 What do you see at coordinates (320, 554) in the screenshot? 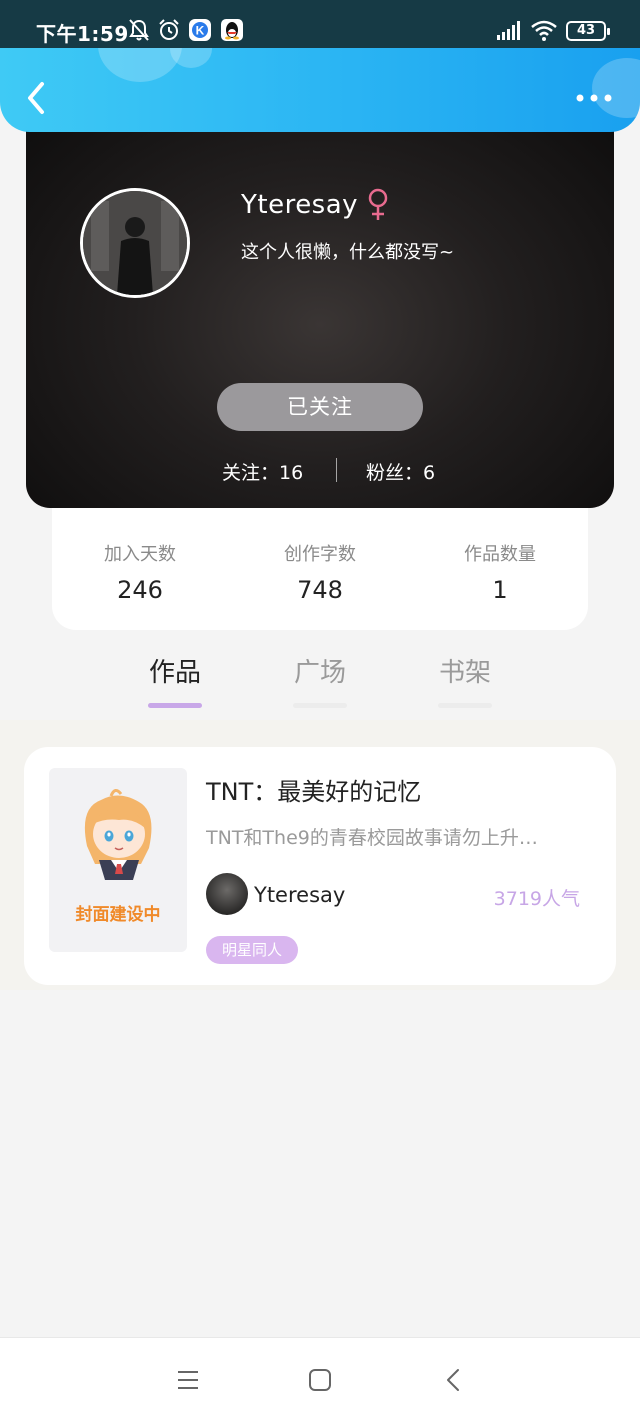
I see `stat-label: 创作字数` at bounding box center [320, 554].